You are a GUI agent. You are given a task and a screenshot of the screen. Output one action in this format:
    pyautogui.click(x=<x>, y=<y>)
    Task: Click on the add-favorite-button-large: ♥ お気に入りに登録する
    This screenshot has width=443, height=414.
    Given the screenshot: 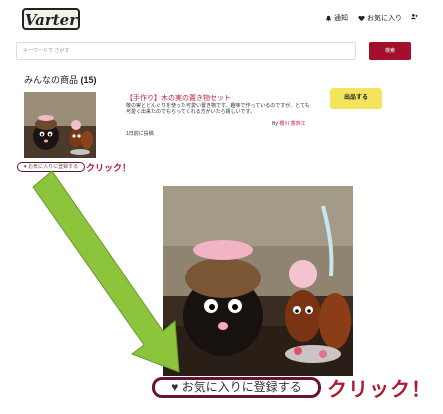 What is the action you would take?
    pyautogui.click(x=236, y=387)
    